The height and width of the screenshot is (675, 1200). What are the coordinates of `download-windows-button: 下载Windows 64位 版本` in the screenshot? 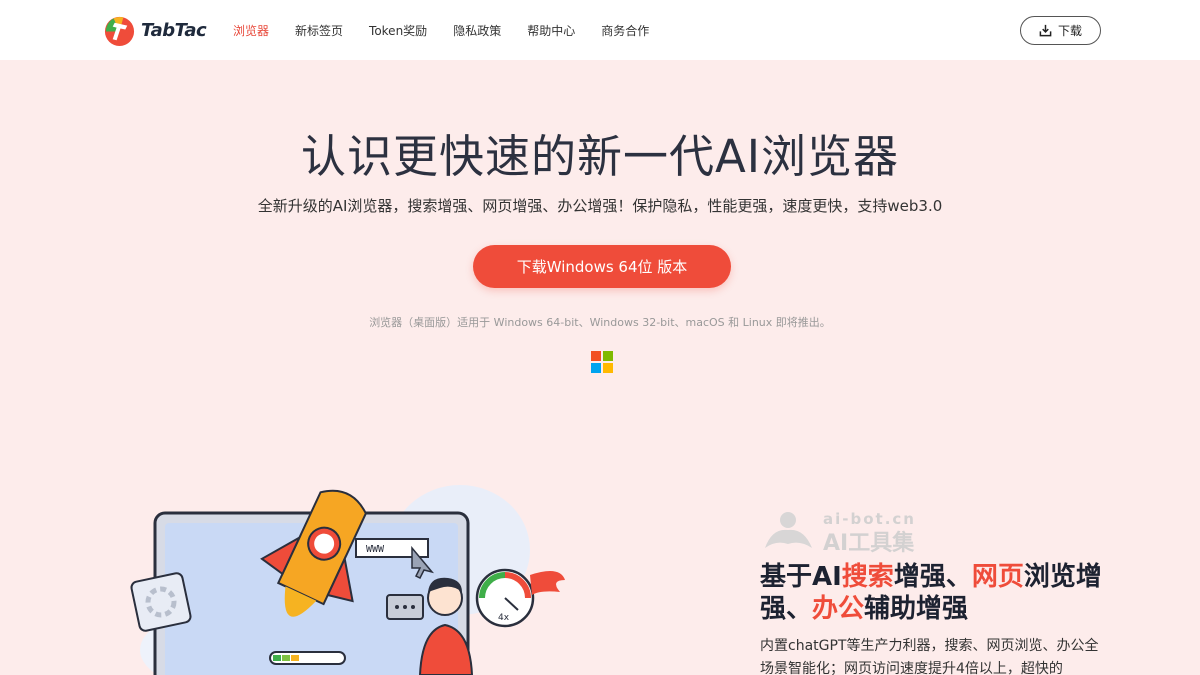 It's located at (602, 266).